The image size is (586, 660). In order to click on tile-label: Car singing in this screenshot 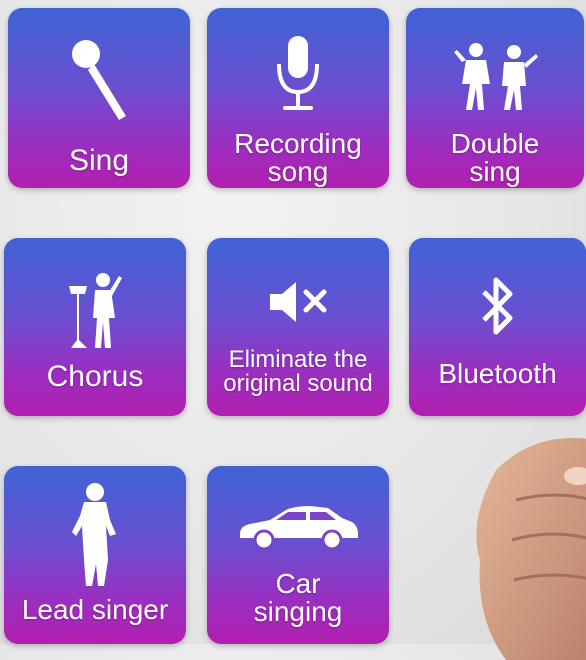, I will do `click(298, 597)`.